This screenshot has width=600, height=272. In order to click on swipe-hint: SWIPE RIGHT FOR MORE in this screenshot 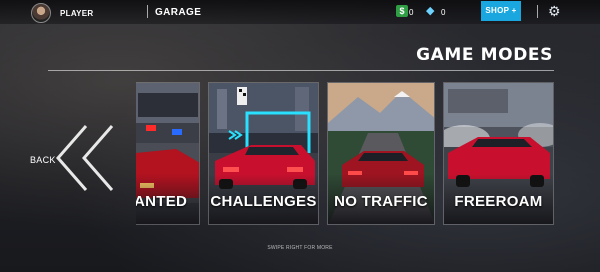, I will do `click(300, 248)`.